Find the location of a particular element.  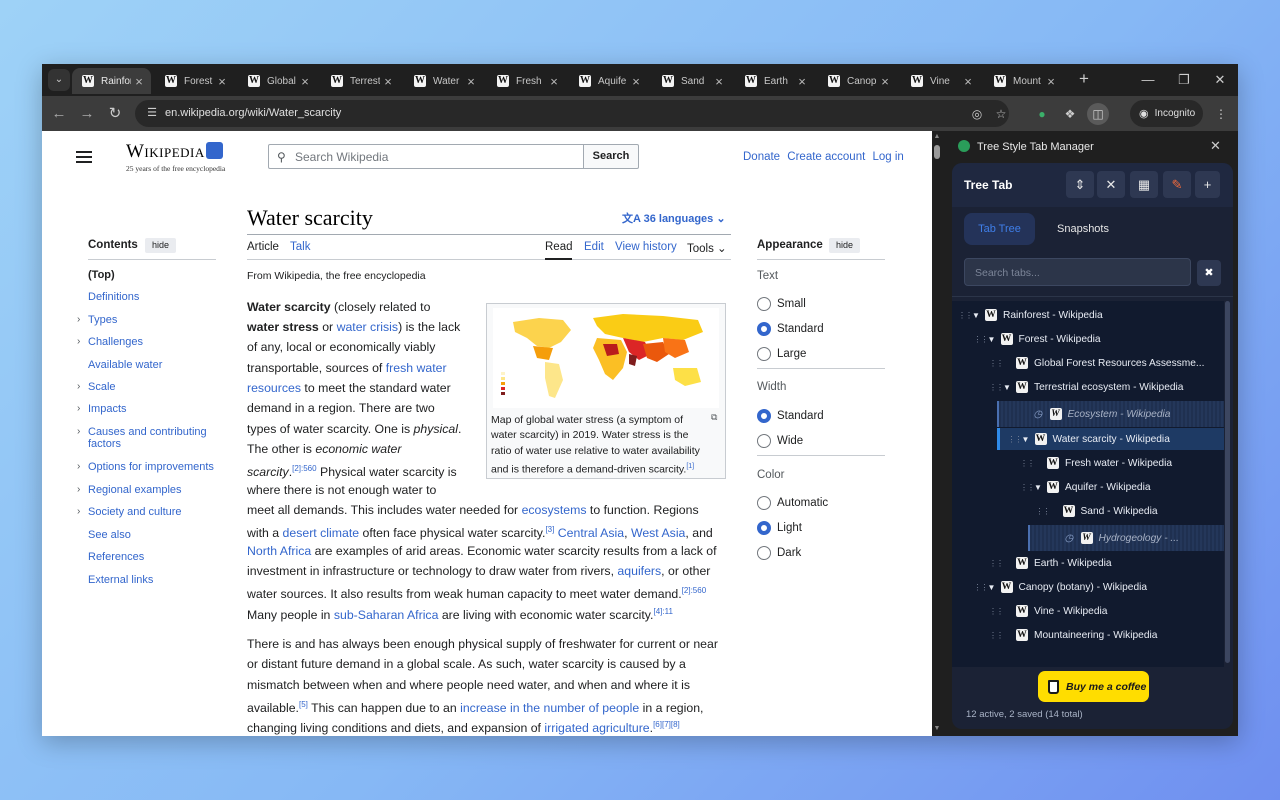

desert-climate-link: desert climate is located at coordinates (321, 533).